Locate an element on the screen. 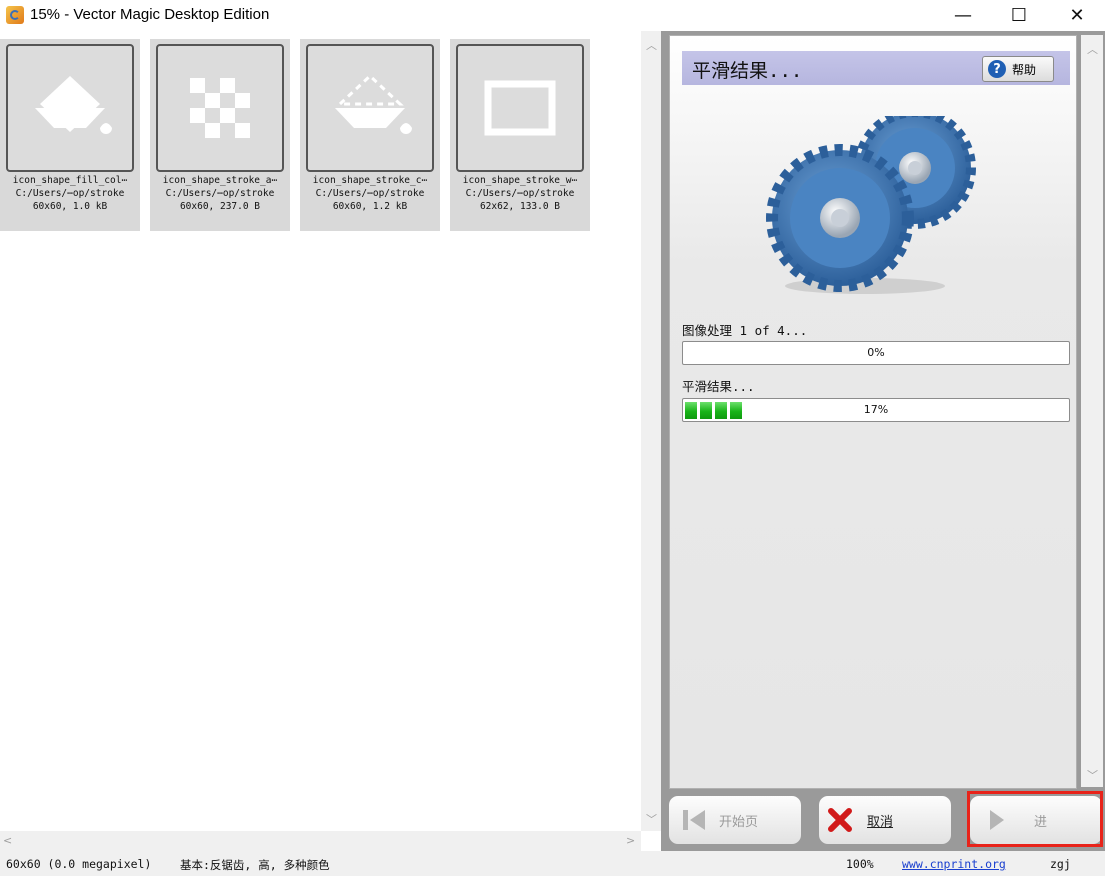 The height and width of the screenshot is (876, 1105). panel-scroll-down-icon: ﹀ is located at coordinates (1092, 775).